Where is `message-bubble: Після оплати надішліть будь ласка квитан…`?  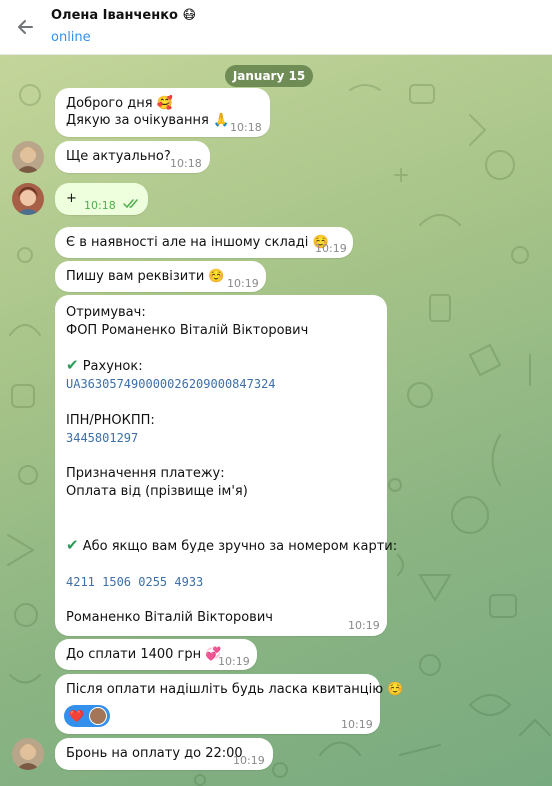 message-bubble: Після оплати надішліть будь ласка квитан… is located at coordinates (229, 704).